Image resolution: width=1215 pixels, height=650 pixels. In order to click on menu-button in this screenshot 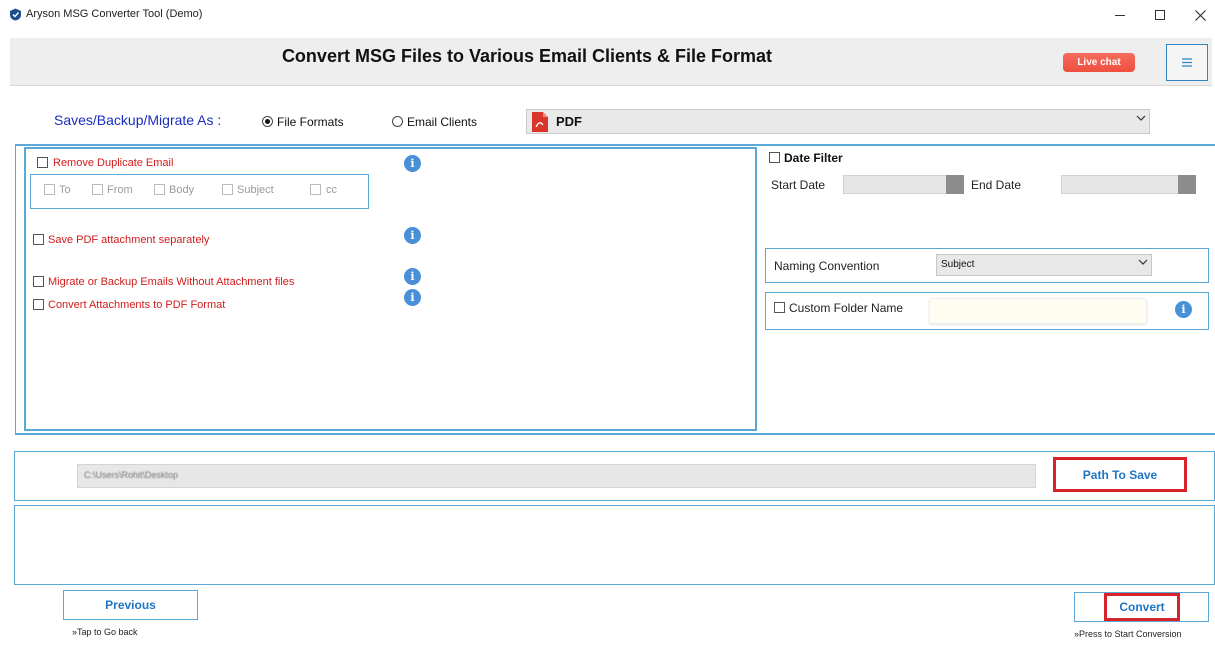, I will do `click(1187, 62)`.